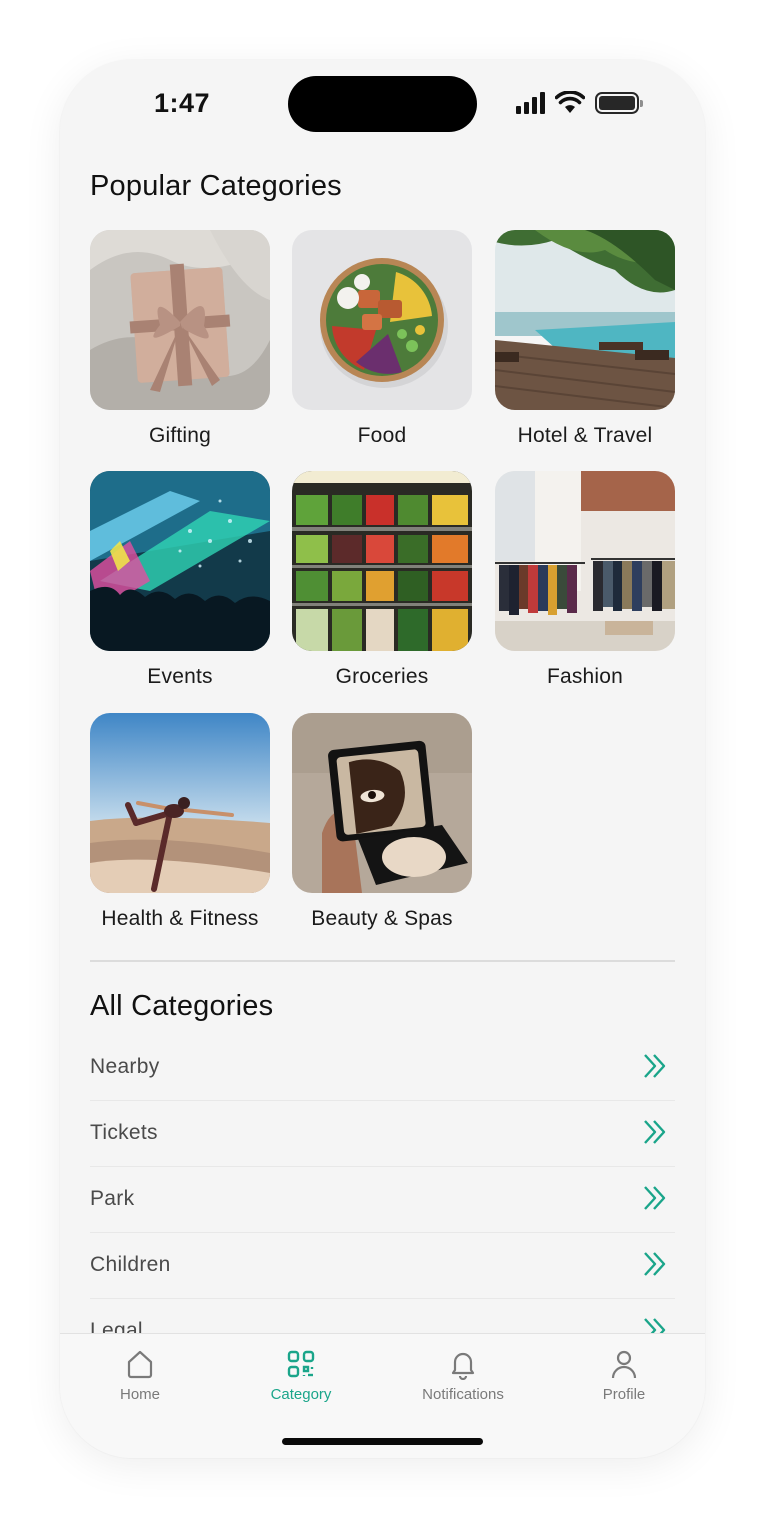  What do you see at coordinates (382, 1316) in the screenshot?
I see `list-item-legal: Legal` at bounding box center [382, 1316].